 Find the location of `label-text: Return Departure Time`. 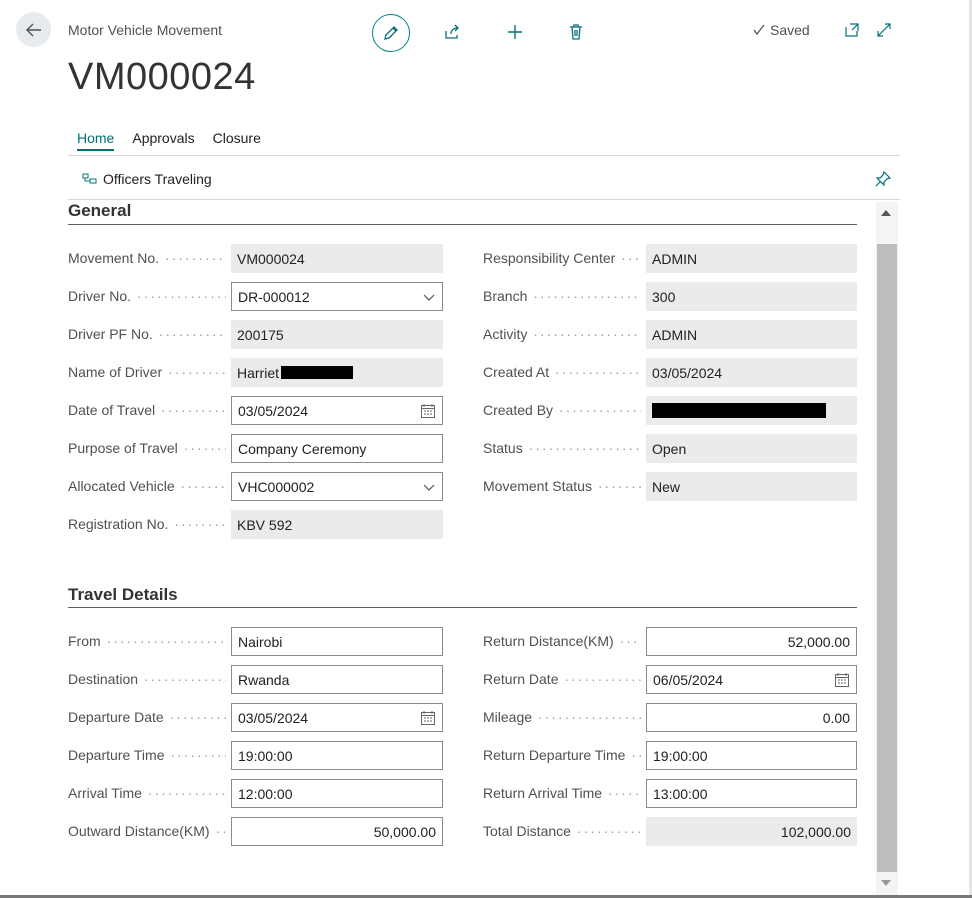

label-text: Return Departure Time is located at coordinates (554, 755).